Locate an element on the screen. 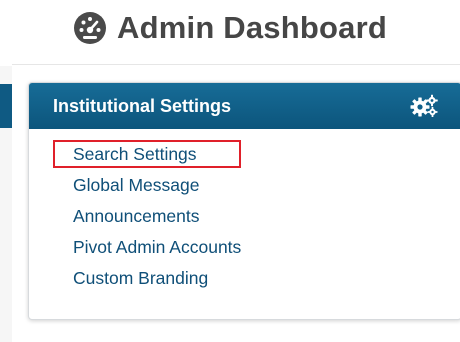 The height and width of the screenshot is (342, 460). list-item: Pivot Admin Accounts is located at coordinates (244, 247).